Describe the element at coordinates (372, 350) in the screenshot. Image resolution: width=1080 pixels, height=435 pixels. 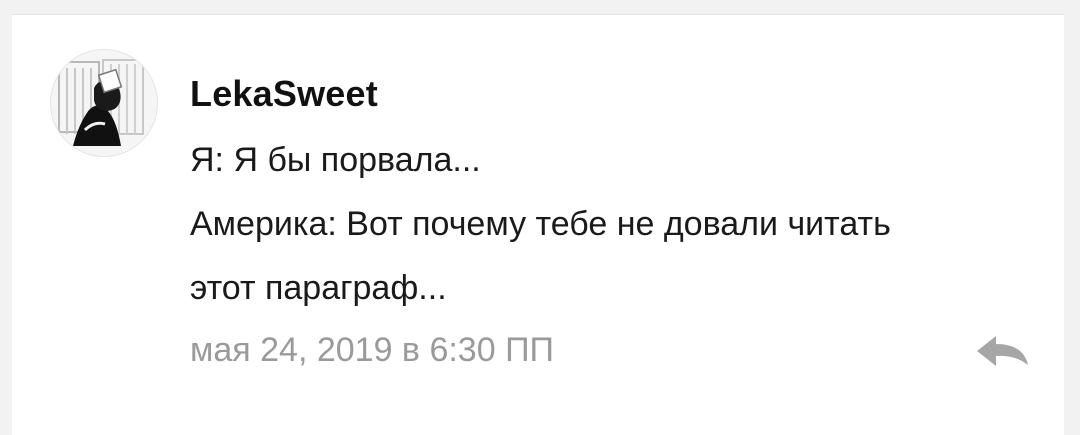
I see `comment-timestamp: мая 24, 2019 в 6:30 ПП` at that location.